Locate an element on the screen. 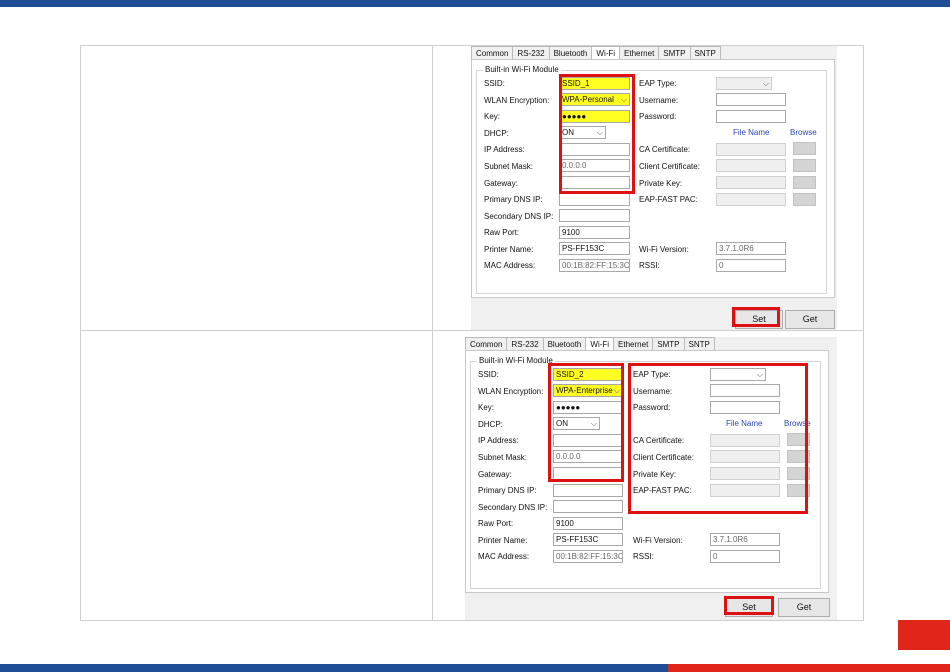 The height and width of the screenshot is (672, 950). password-input is located at coordinates (751, 116).